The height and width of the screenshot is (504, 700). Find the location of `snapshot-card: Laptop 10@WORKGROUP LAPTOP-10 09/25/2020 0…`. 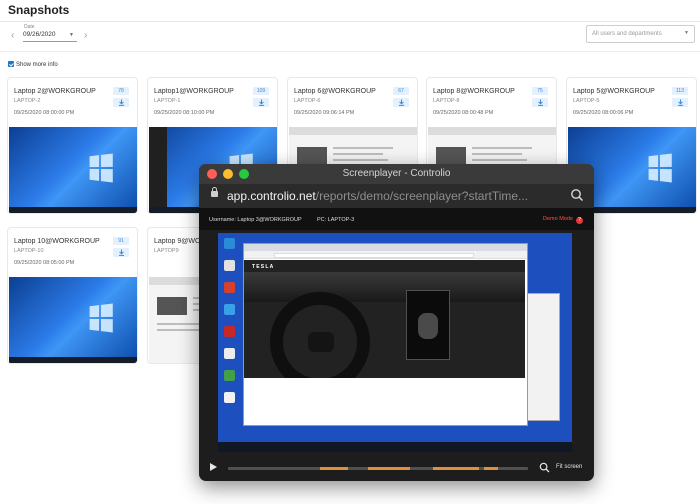

snapshot-card: Laptop 10@WORKGROUP LAPTOP-10 09/25/2020 0… is located at coordinates (72, 295).